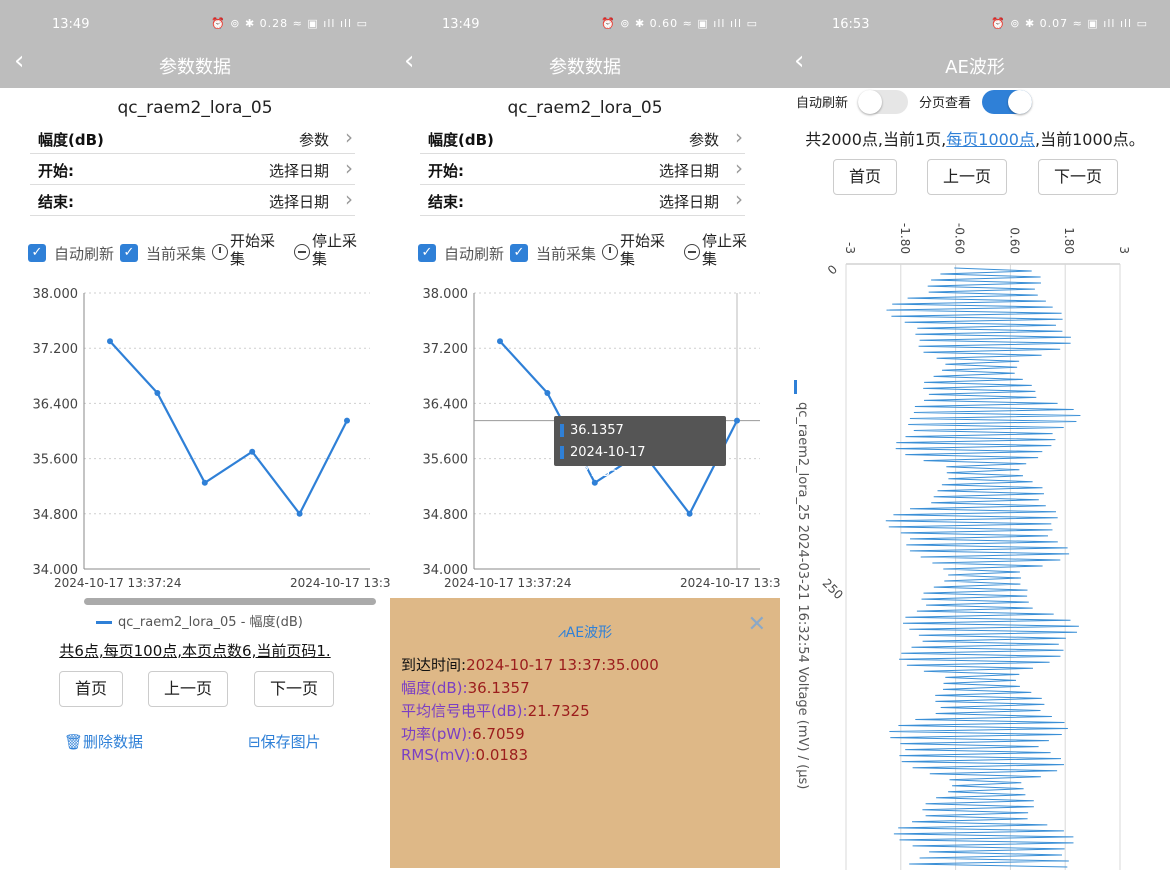 The height and width of the screenshot is (880, 1170). Describe the element at coordinates (1007, 102) in the screenshot. I see `paging-toggle` at that location.